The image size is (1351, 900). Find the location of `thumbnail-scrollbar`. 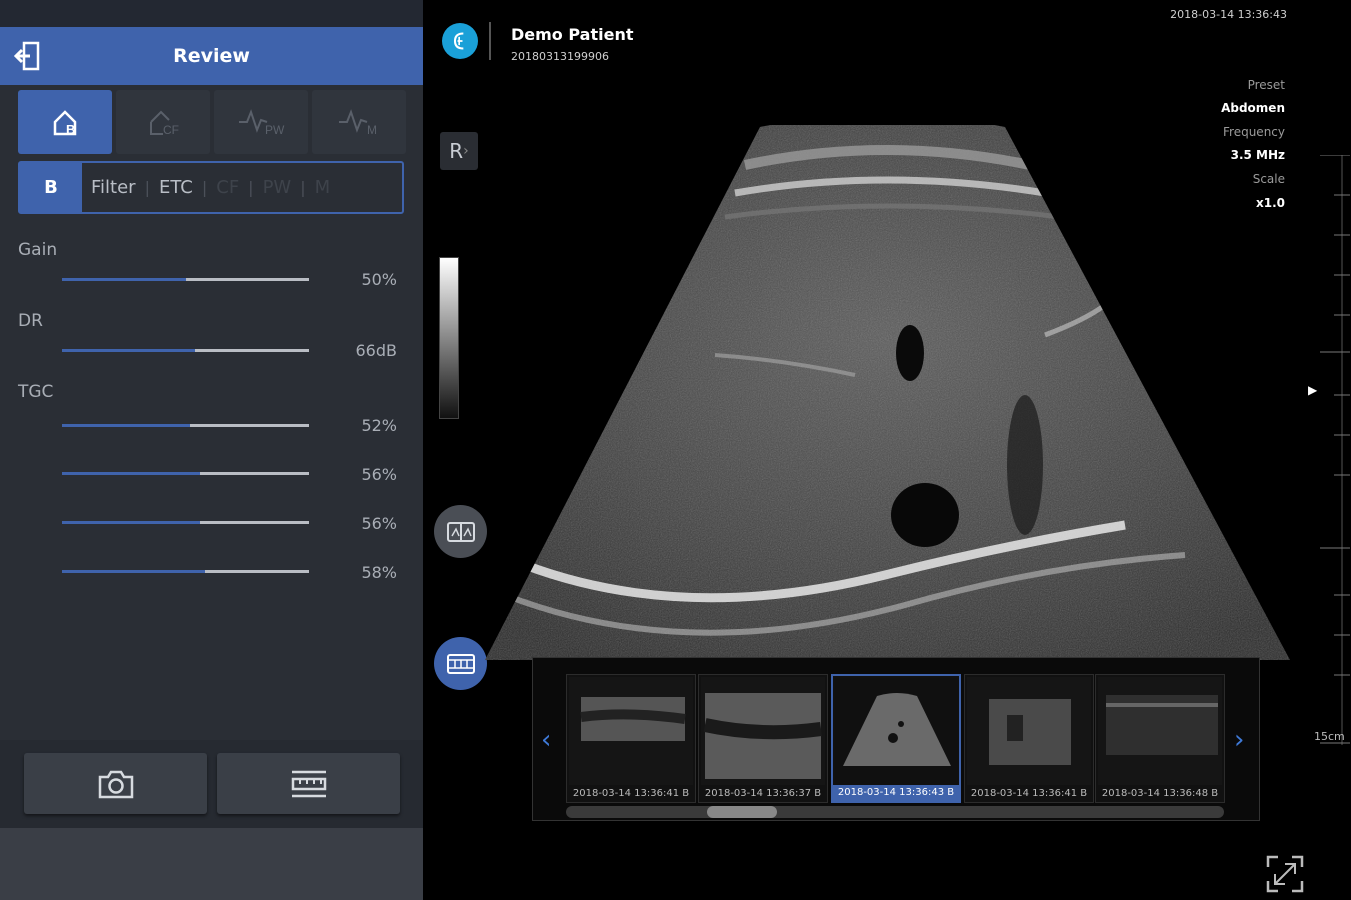

thumbnail-scrollbar is located at coordinates (895, 812).